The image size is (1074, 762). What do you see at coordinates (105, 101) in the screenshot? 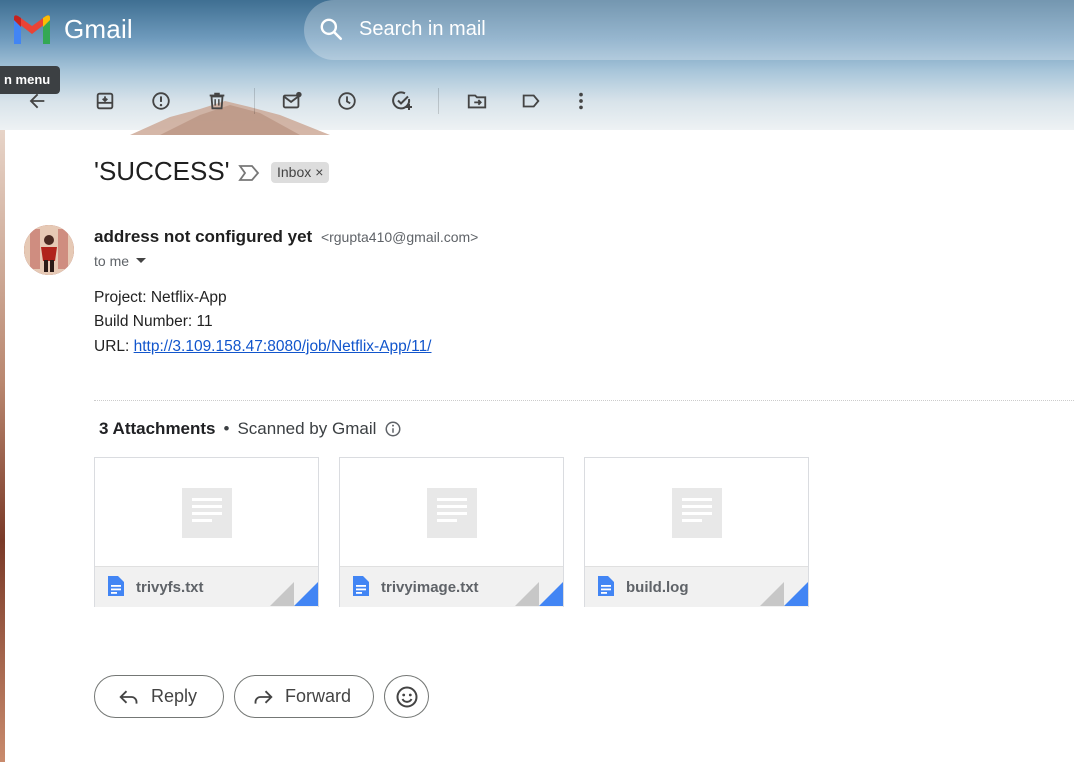
I see `archive-icon` at bounding box center [105, 101].